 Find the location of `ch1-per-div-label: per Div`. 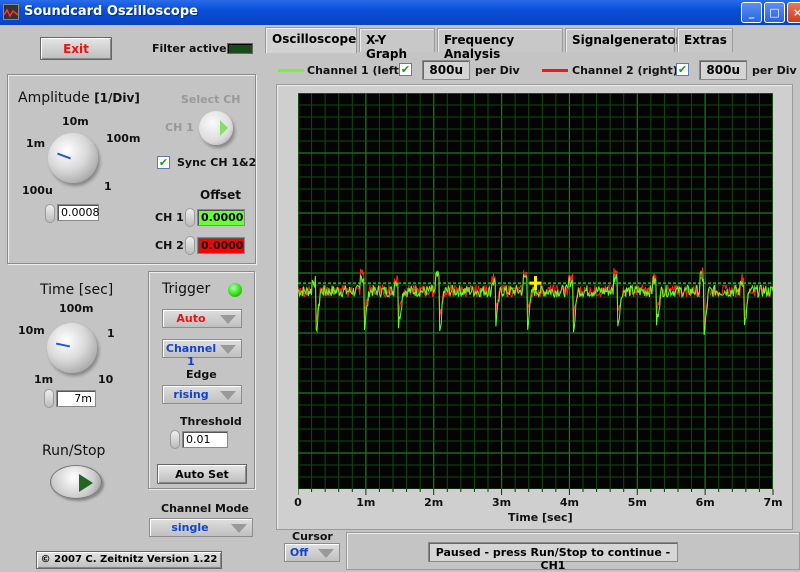

ch1-per-div-label: per Div is located at coordinates (497, 70).